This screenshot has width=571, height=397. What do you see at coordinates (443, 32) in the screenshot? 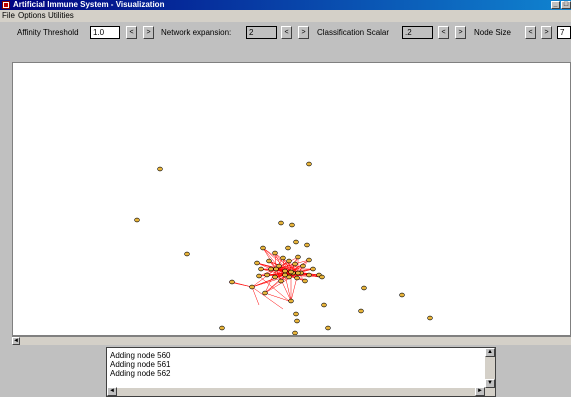
I see `classification-decrease-button: <` at bounding box center [443, 32].